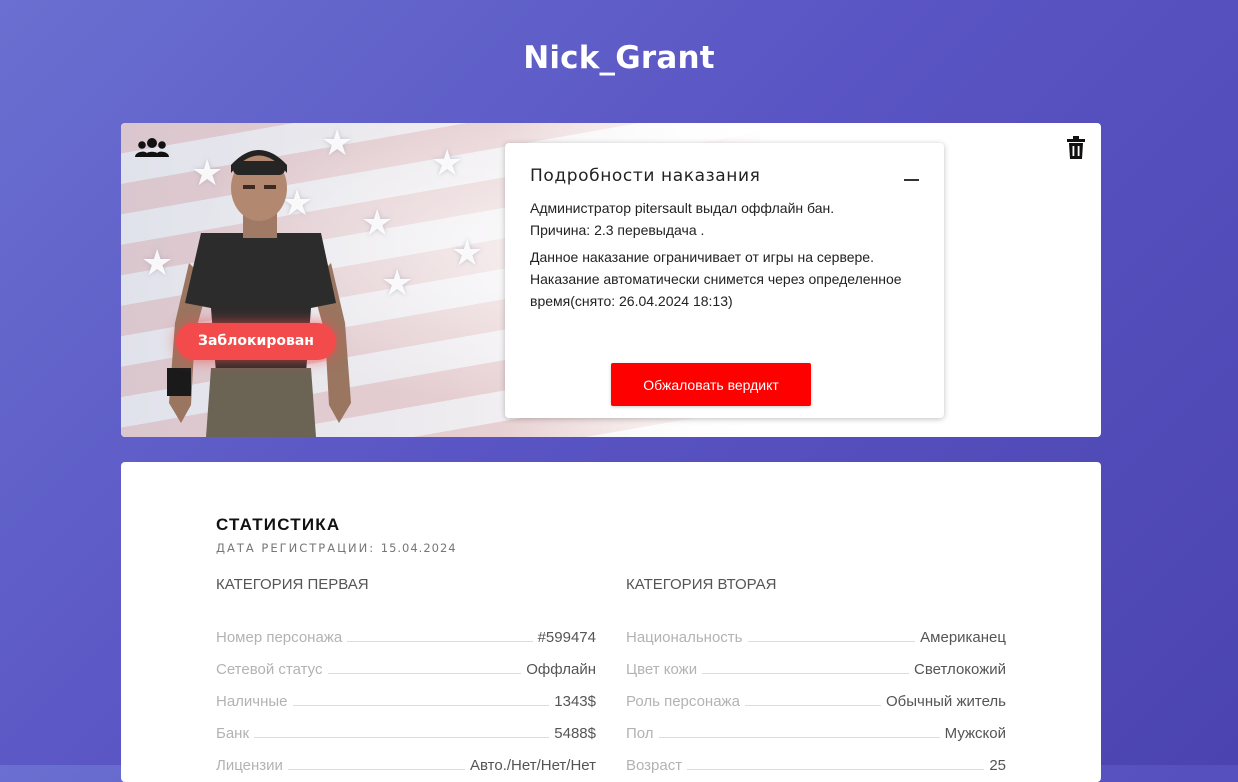 The width and height of the screenshot is (1238, 782). Describe the element at coordinates (406, 630) in the screenshot. I see `stat-row-character-number: Номер персонажа #599474` at that location.